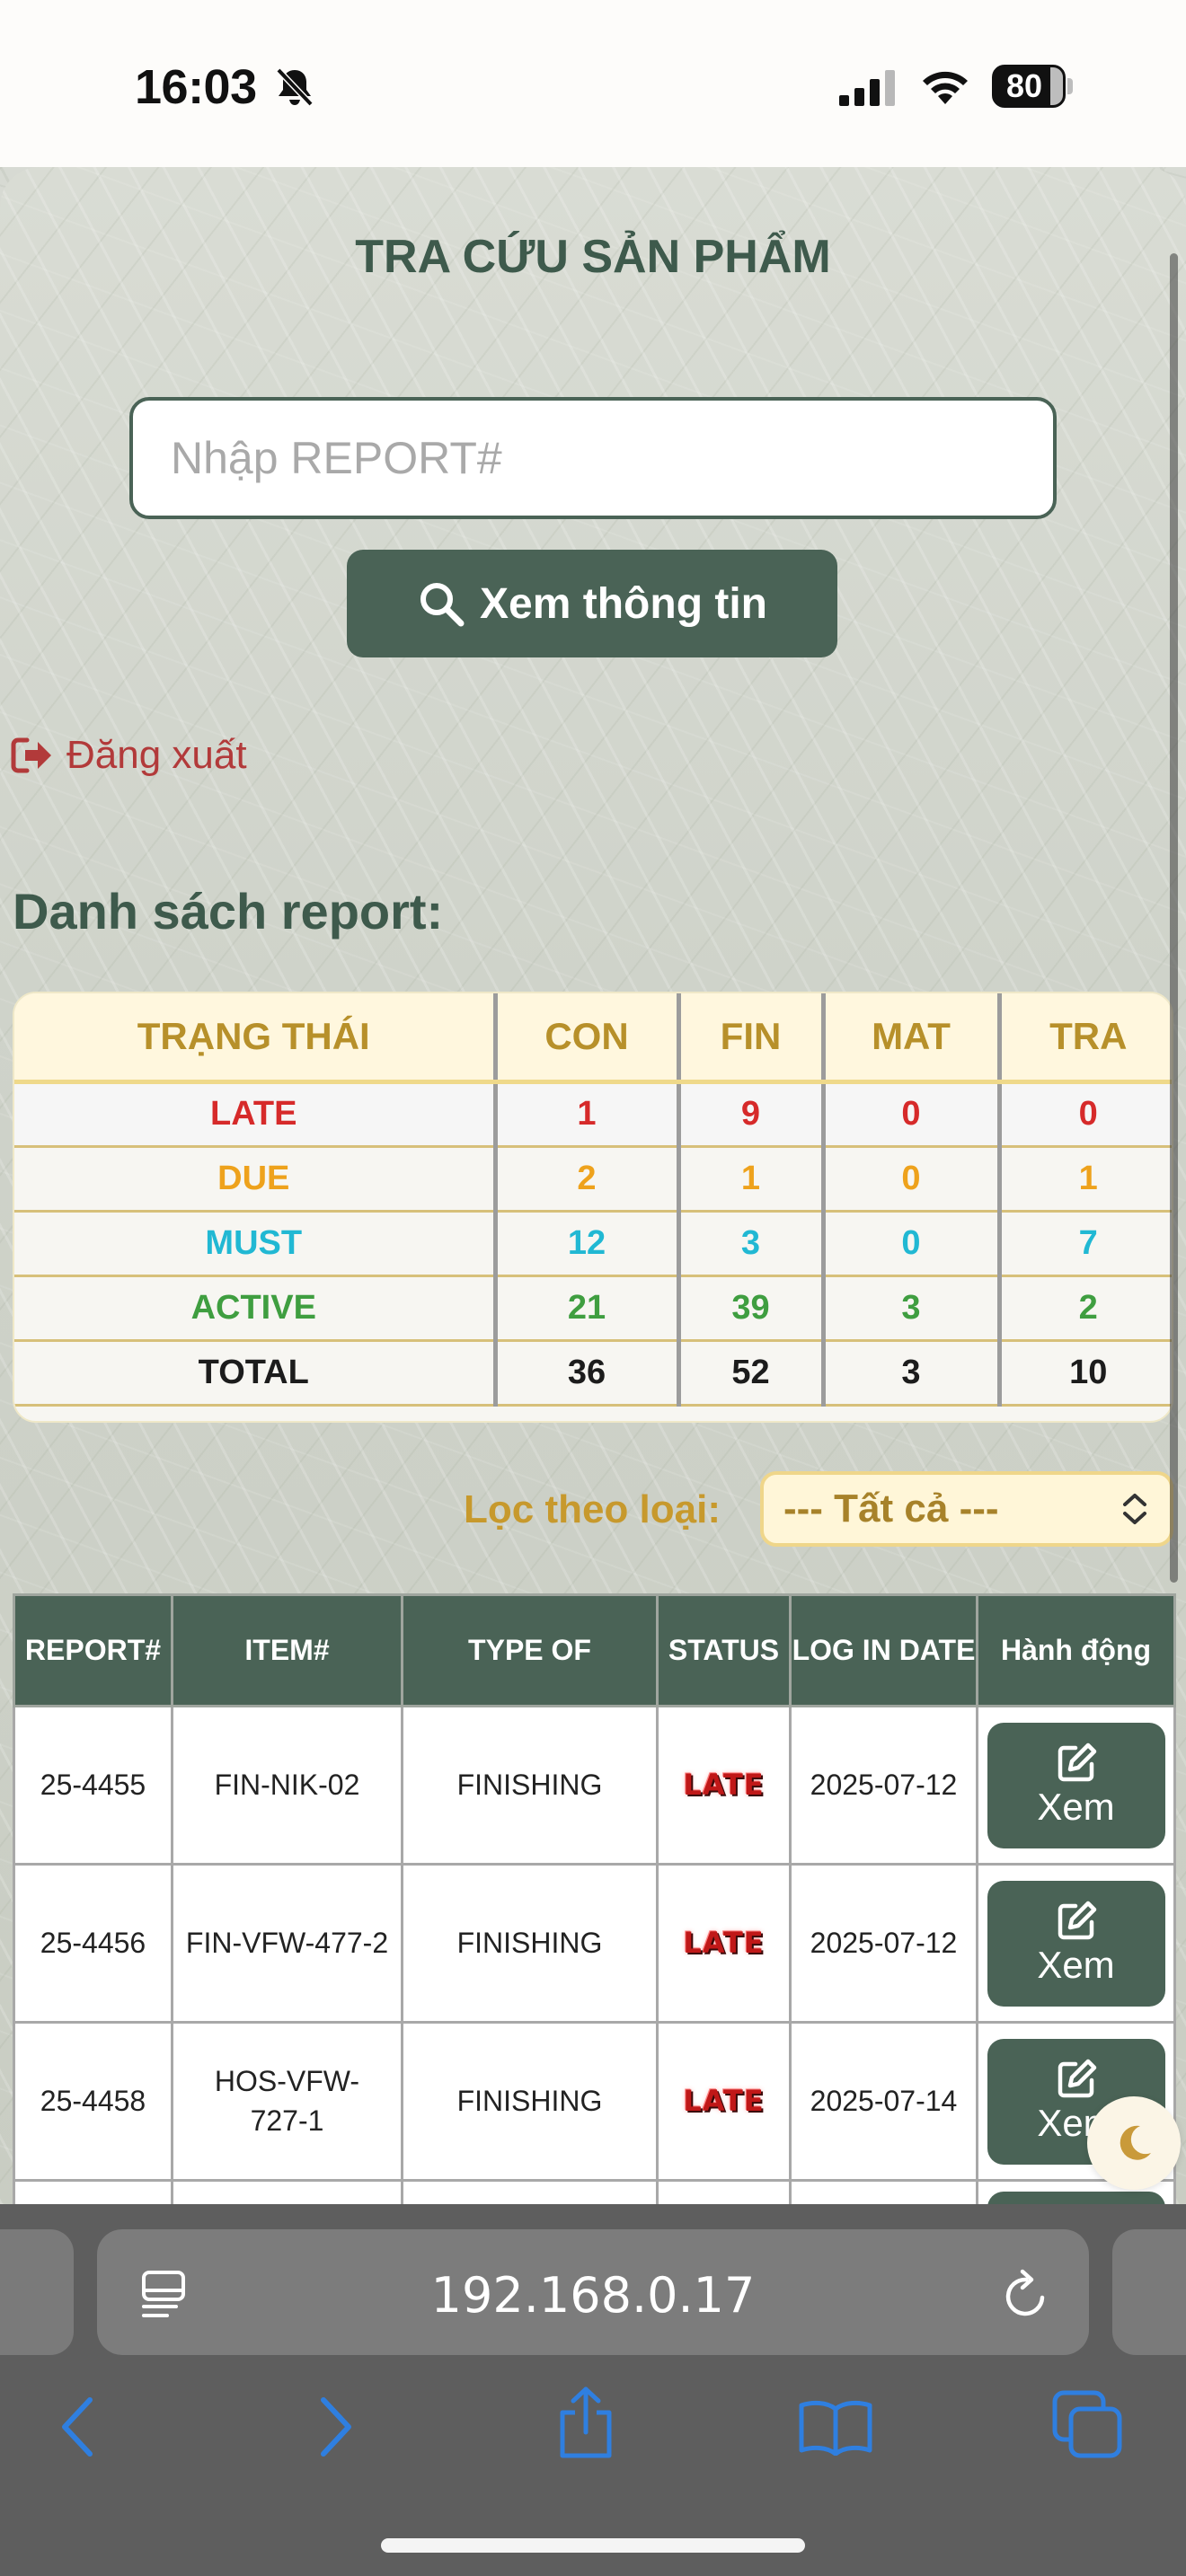 The image size is (1186, 2576). Describe the element at coordinates (228, 911) in the screenshot. I see `report-list-title: Danh sách report:` at that location.